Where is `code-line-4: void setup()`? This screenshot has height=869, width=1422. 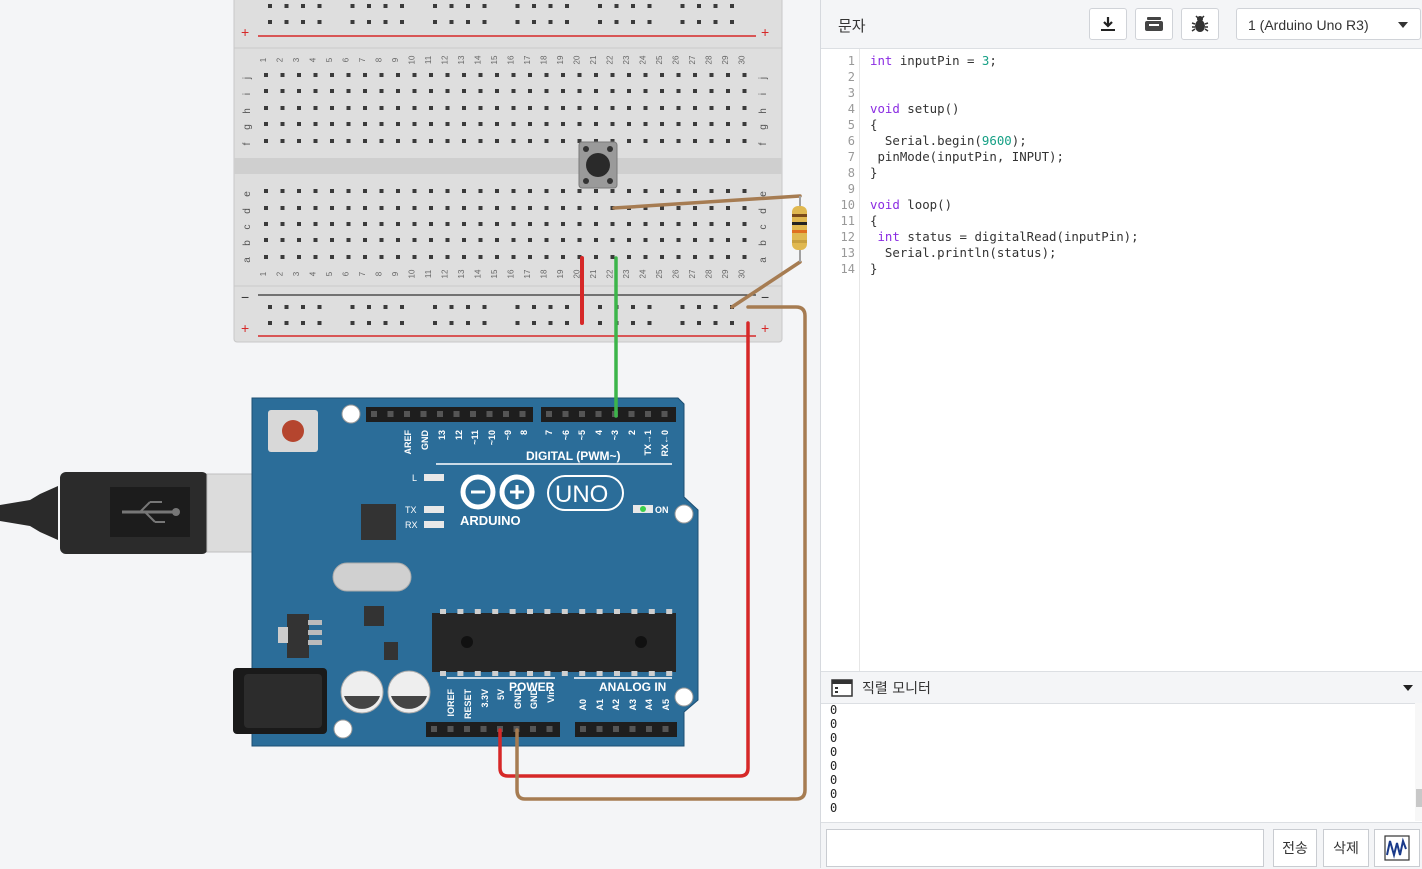
code-line-4: void setup() is located at coordinates (915, 109).